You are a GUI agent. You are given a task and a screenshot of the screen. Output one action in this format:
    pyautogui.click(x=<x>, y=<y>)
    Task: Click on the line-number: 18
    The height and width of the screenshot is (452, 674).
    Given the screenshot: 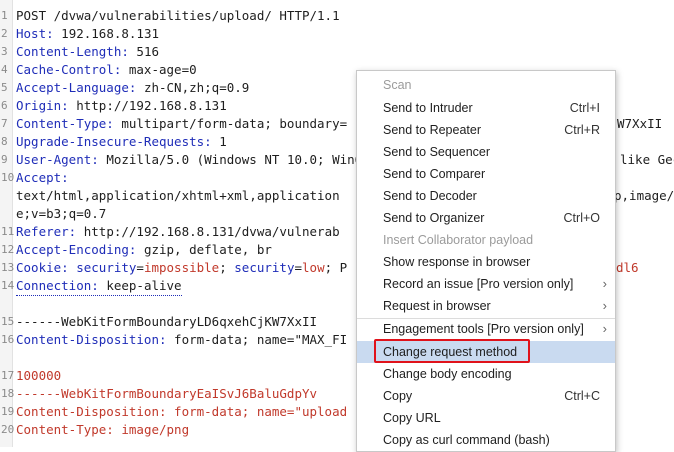 What is the action you would take?
    pyautogui.click(x=8, y=393)
    